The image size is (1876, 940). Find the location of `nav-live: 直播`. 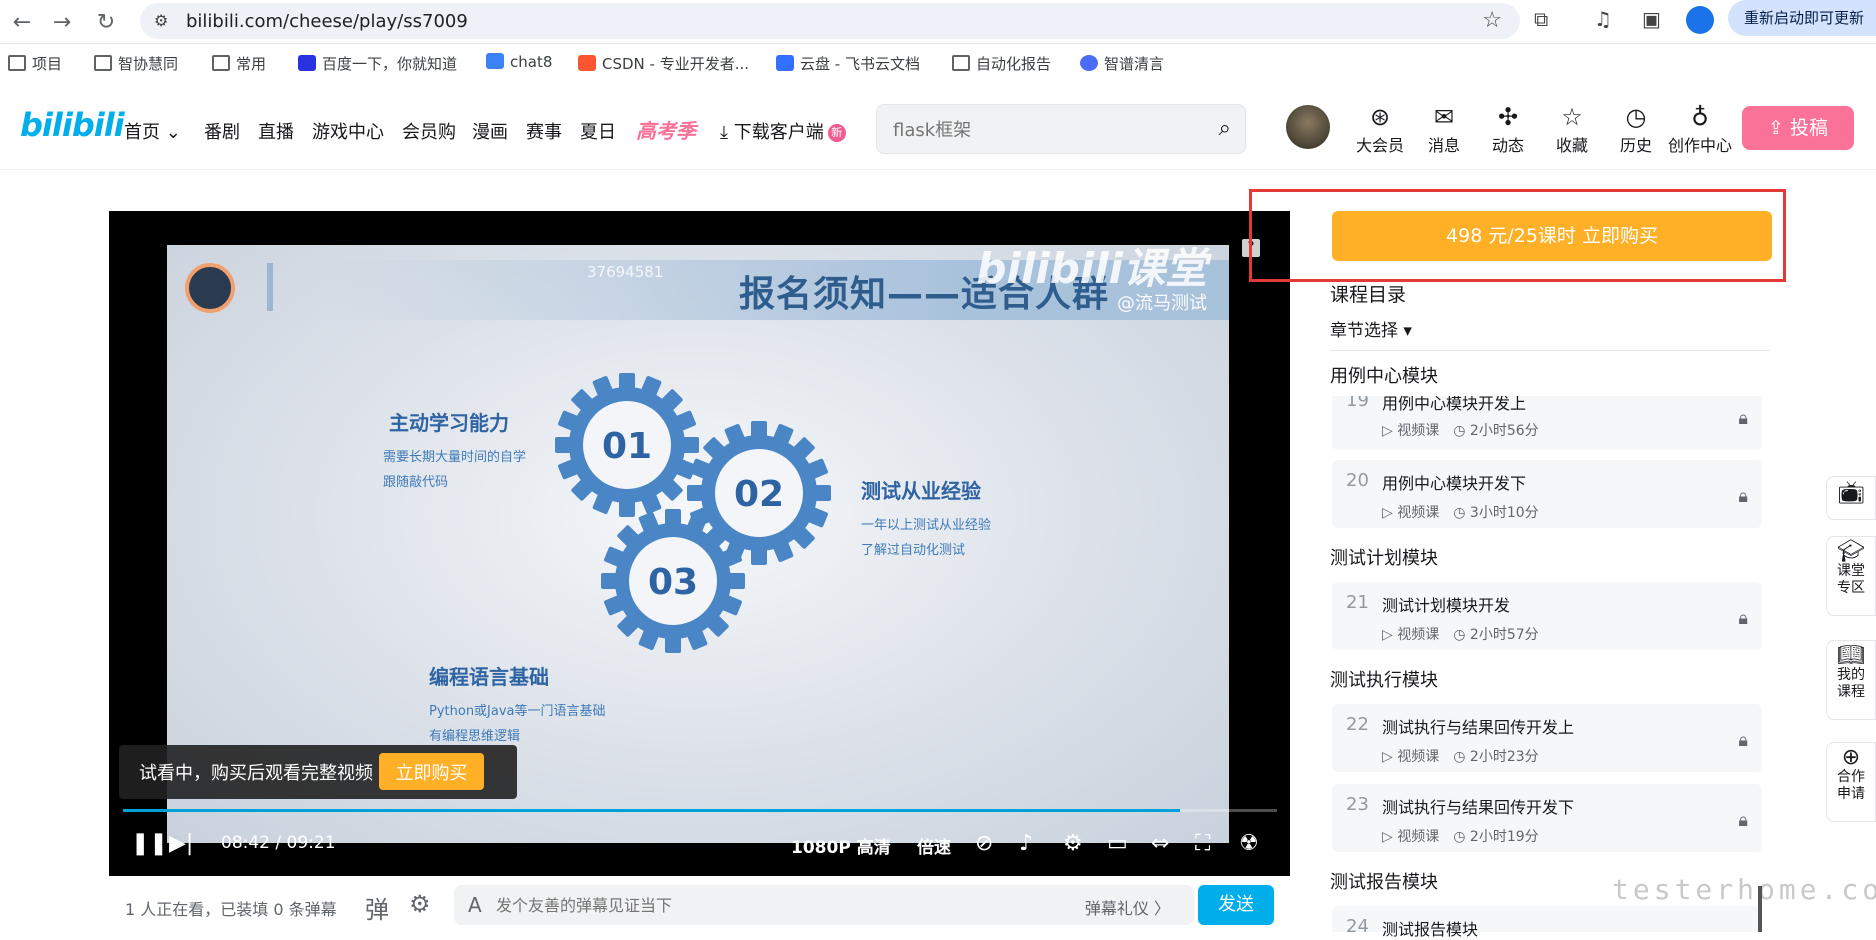

nav-live: 直播 is located at coordinates (276, 131).